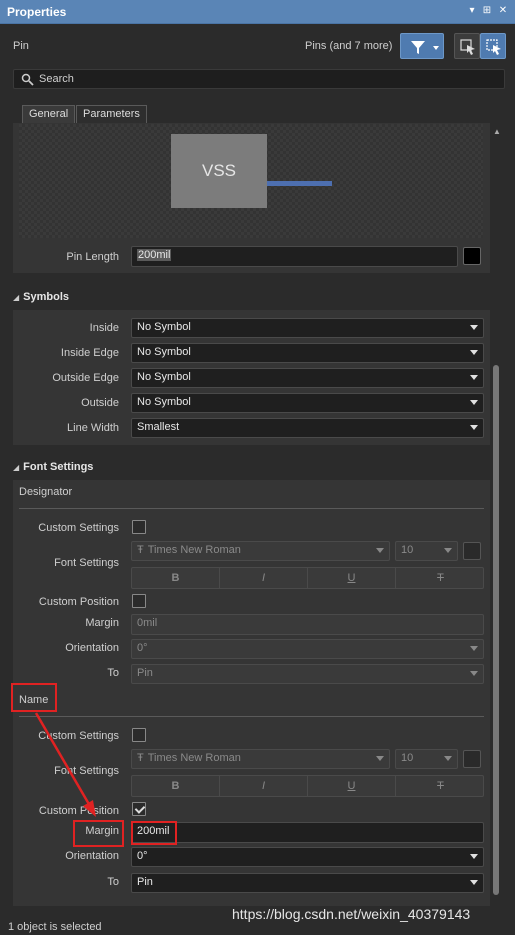 The width and height of the screenshot is (515, 935). Describe the element at coordinates (55, 927) in the screenshot. I see `status-text: 1 object is selected` at that location.